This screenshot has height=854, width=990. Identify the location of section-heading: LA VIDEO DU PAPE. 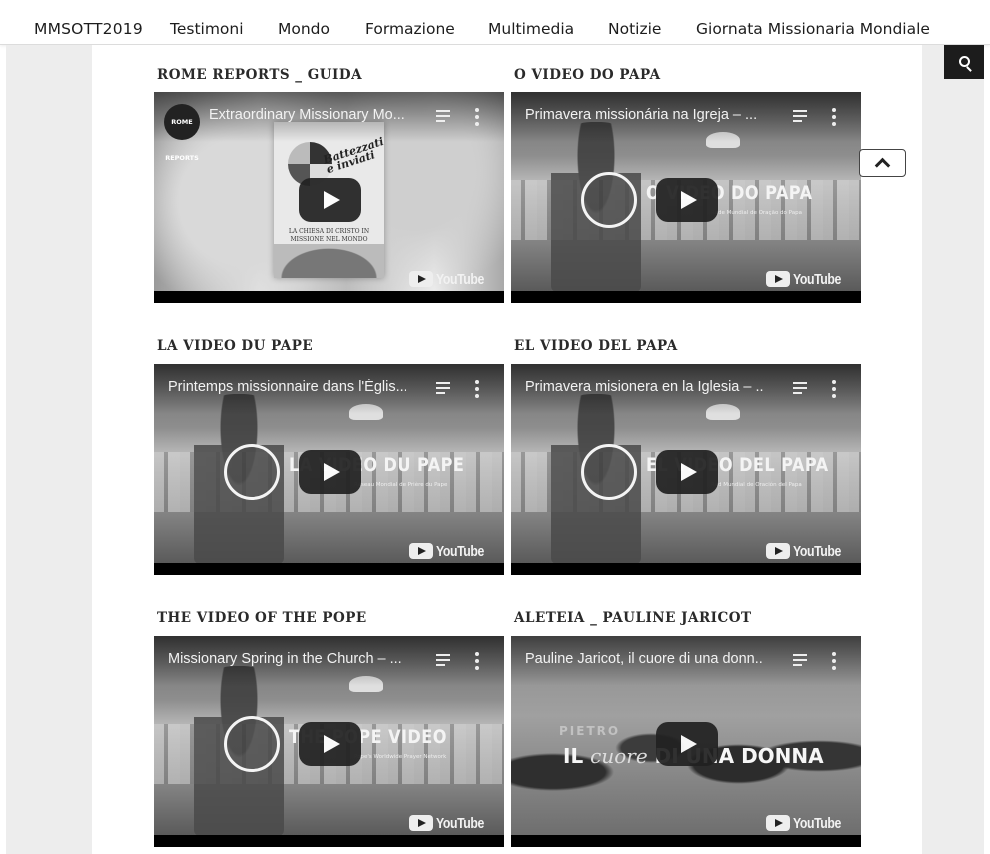
(235, 346).